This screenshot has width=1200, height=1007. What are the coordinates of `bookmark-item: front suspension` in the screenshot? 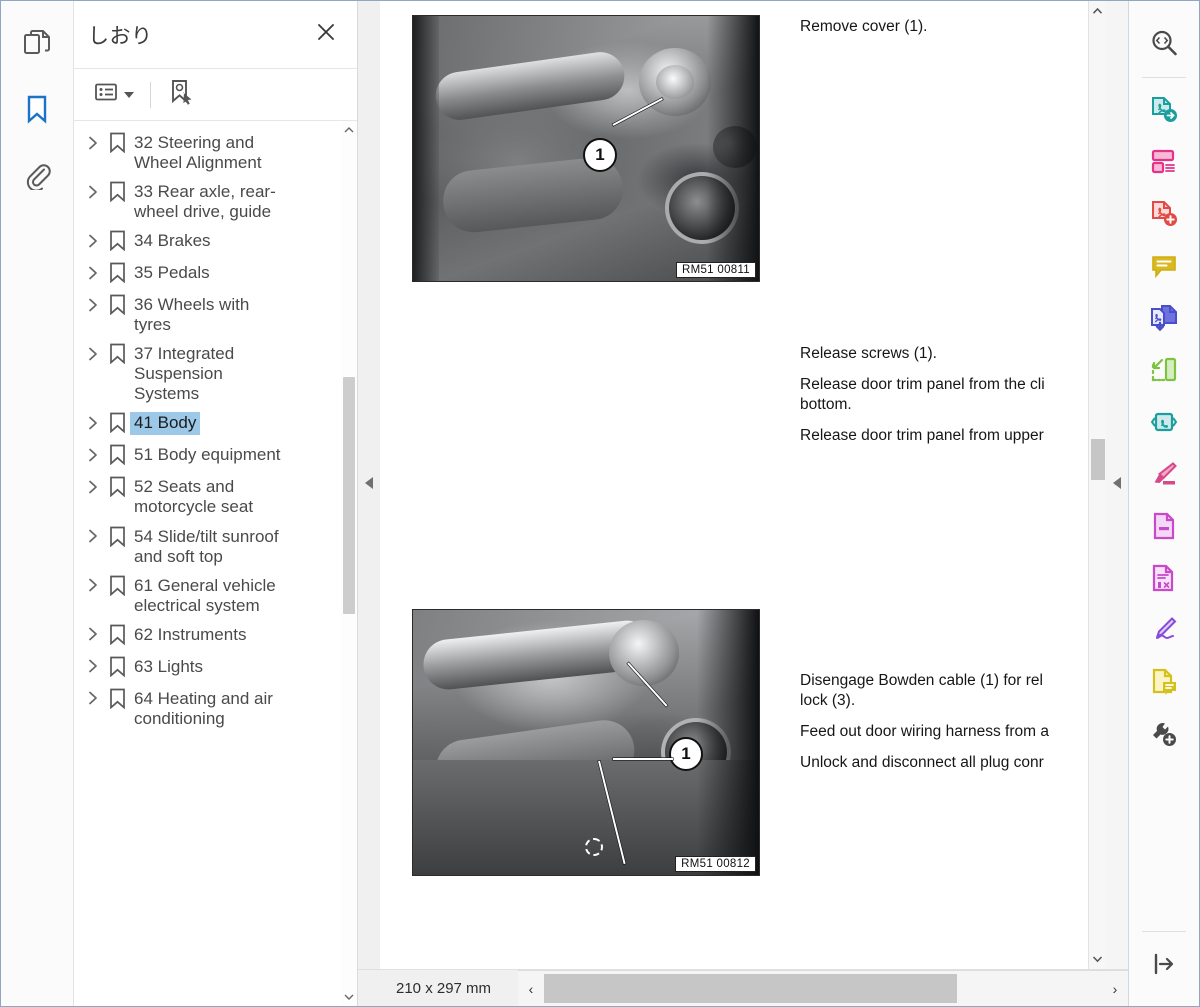 It's located at (207, 125).